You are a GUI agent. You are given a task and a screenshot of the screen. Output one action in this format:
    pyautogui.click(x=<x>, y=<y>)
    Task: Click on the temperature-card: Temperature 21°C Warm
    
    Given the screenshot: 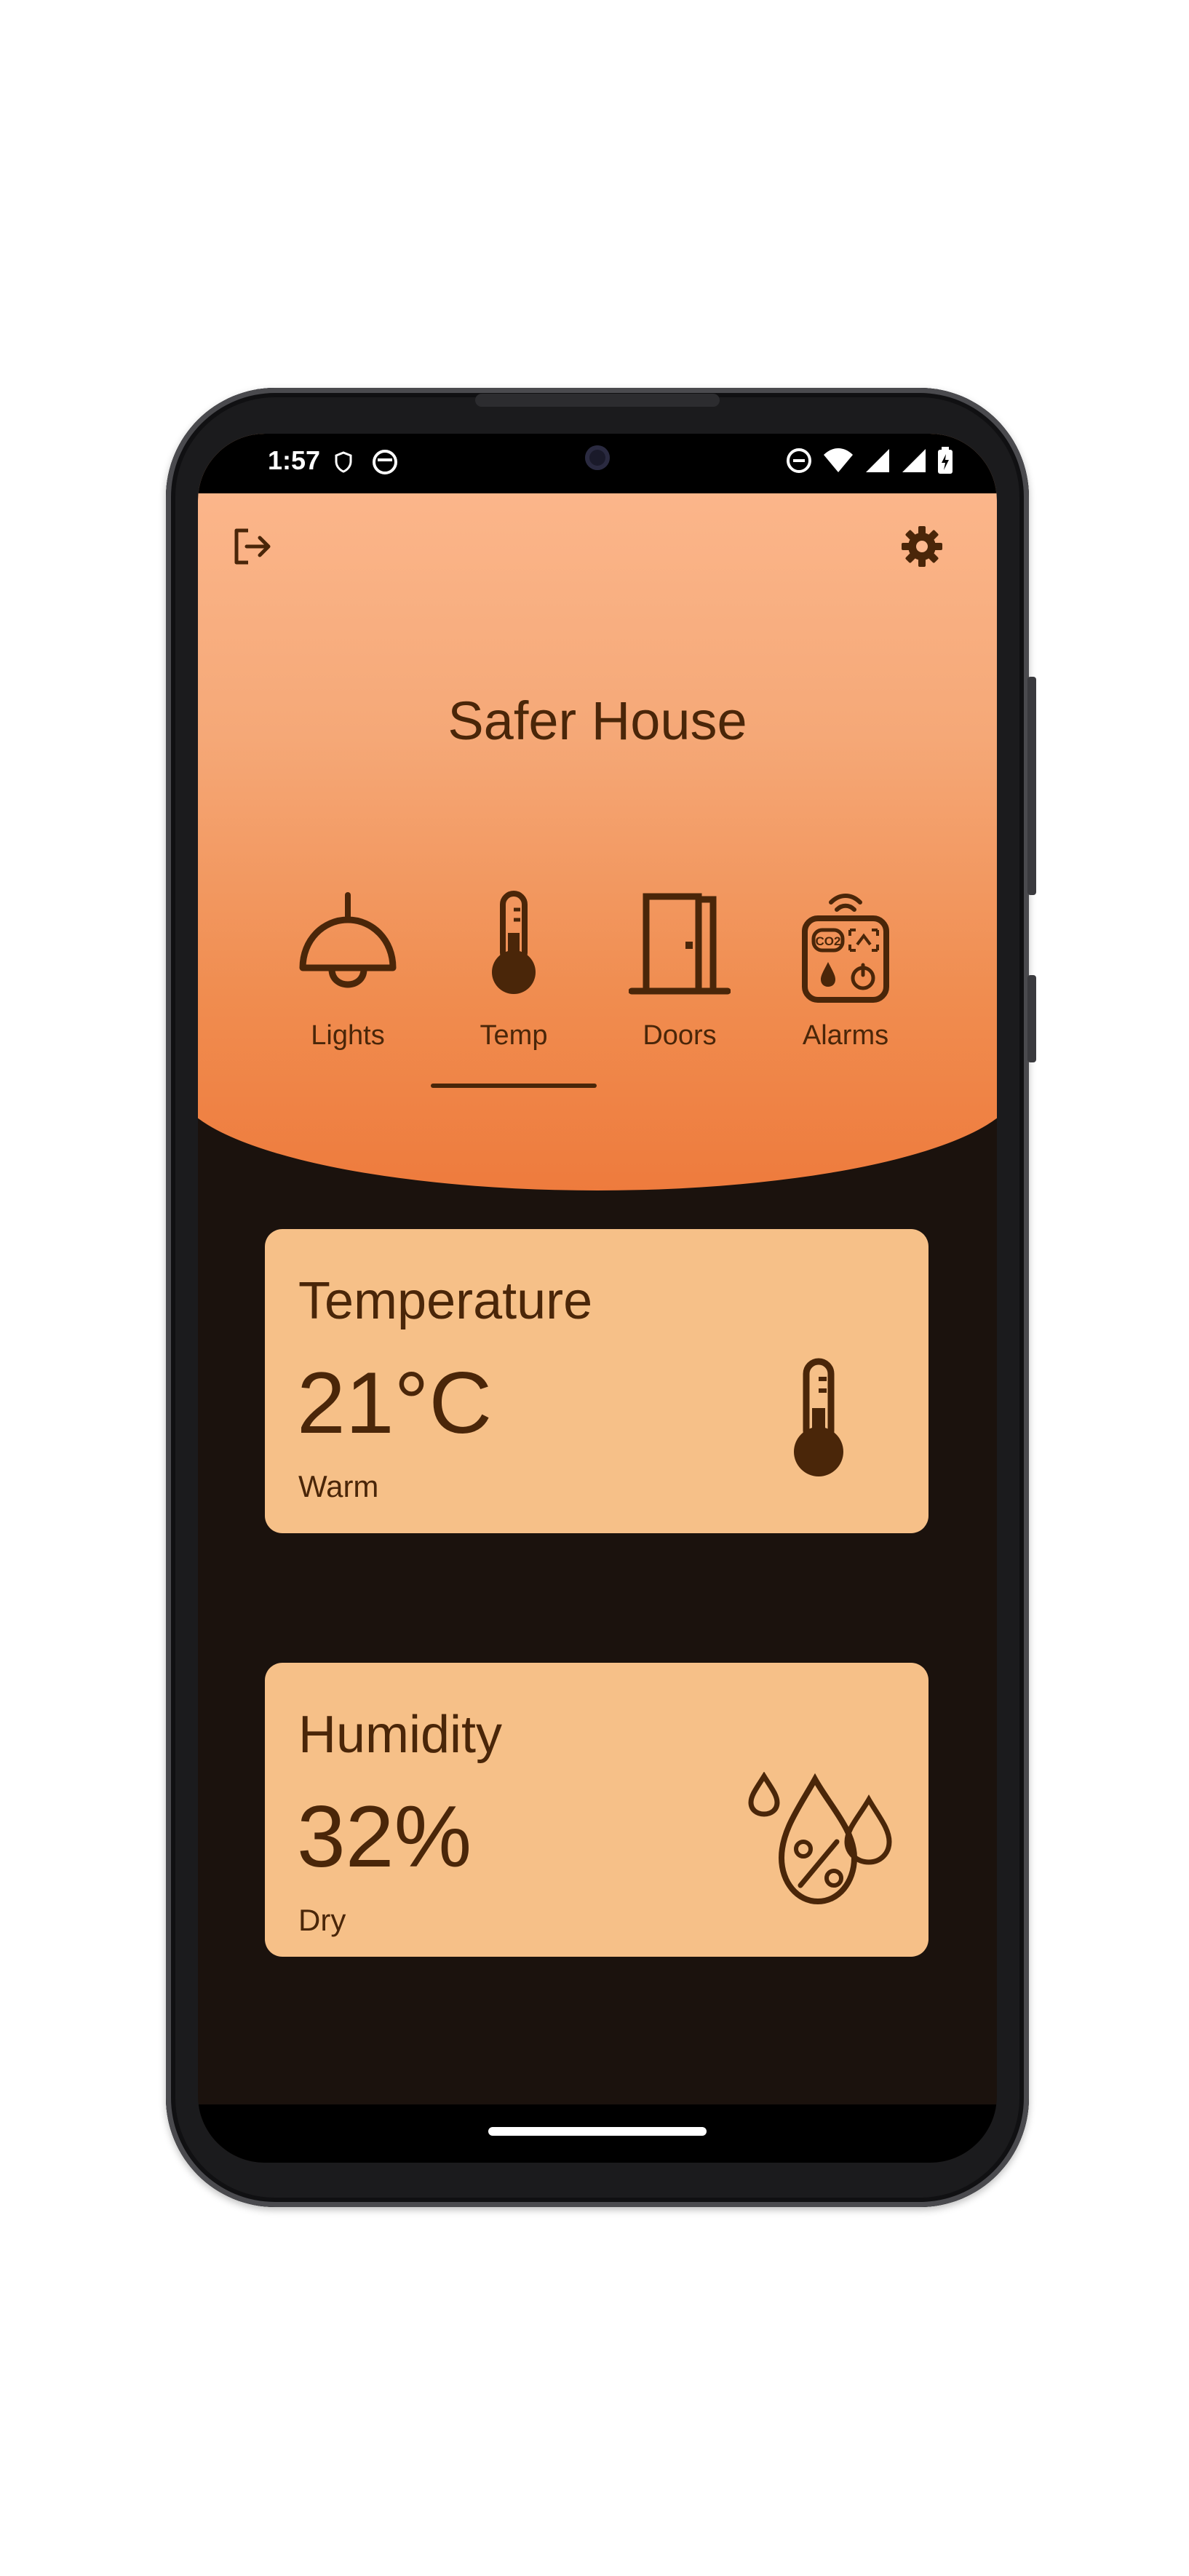 What is the action you would take?
    pyautogui.click(x=596, y=1381)
    